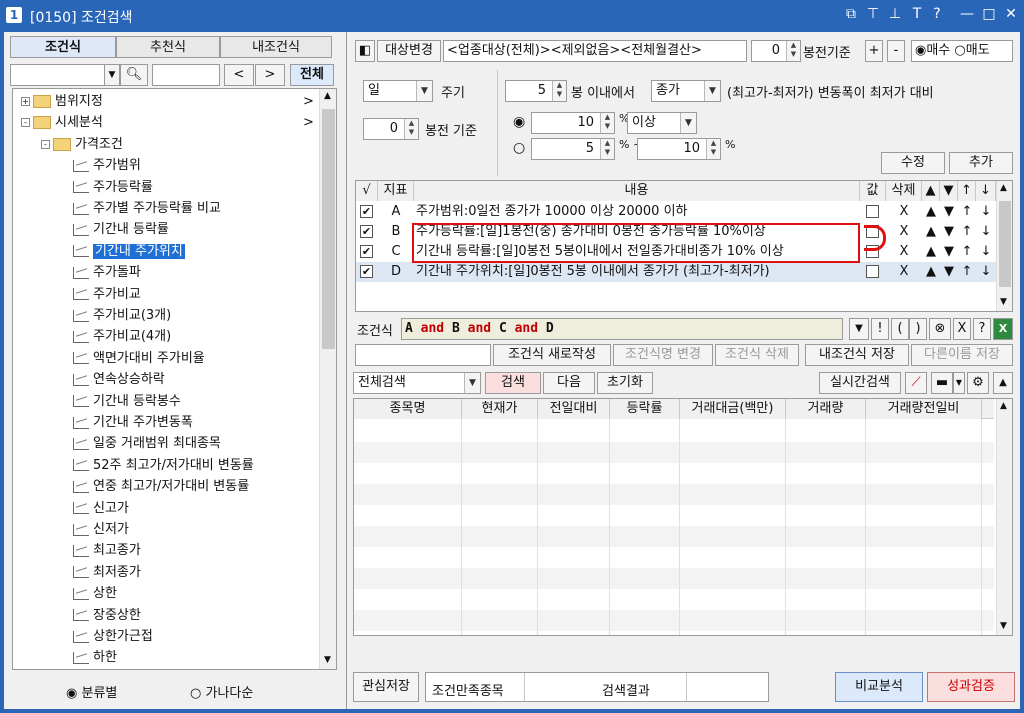  I want to click on tree-item: 상한, so click(89, 593).